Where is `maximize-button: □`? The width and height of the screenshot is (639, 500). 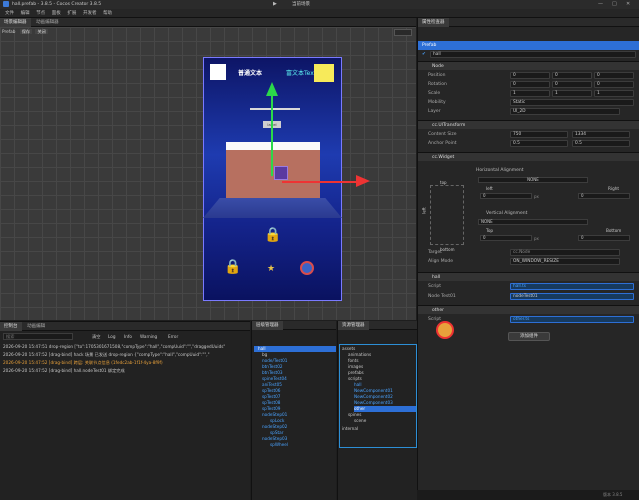
maximize-button: □ is located at coordinates (614, 4).